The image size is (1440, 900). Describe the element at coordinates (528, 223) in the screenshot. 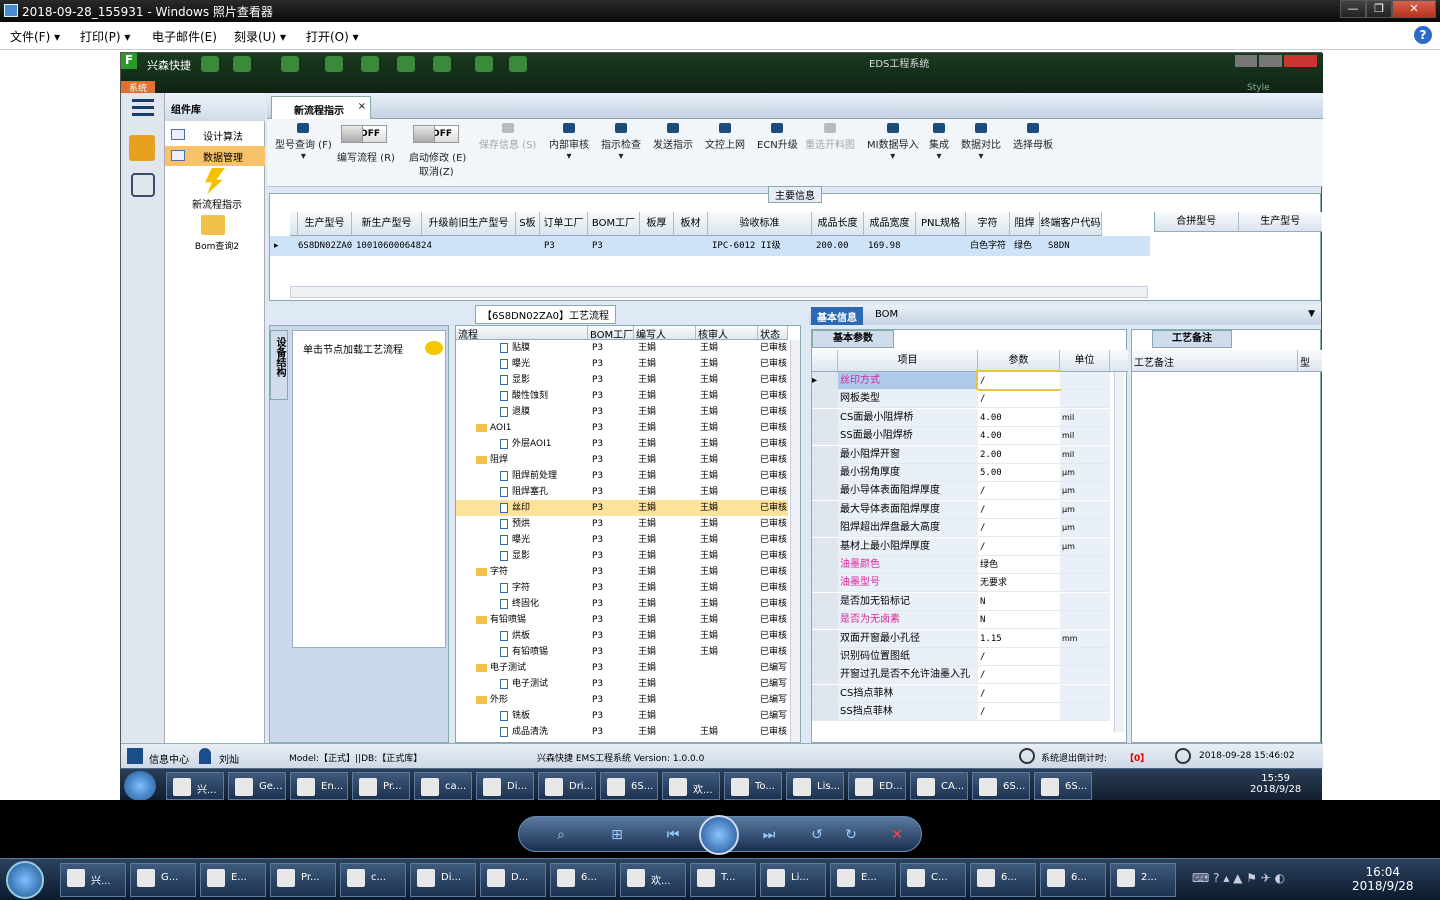

I see `col-s-board: S板` at that location.